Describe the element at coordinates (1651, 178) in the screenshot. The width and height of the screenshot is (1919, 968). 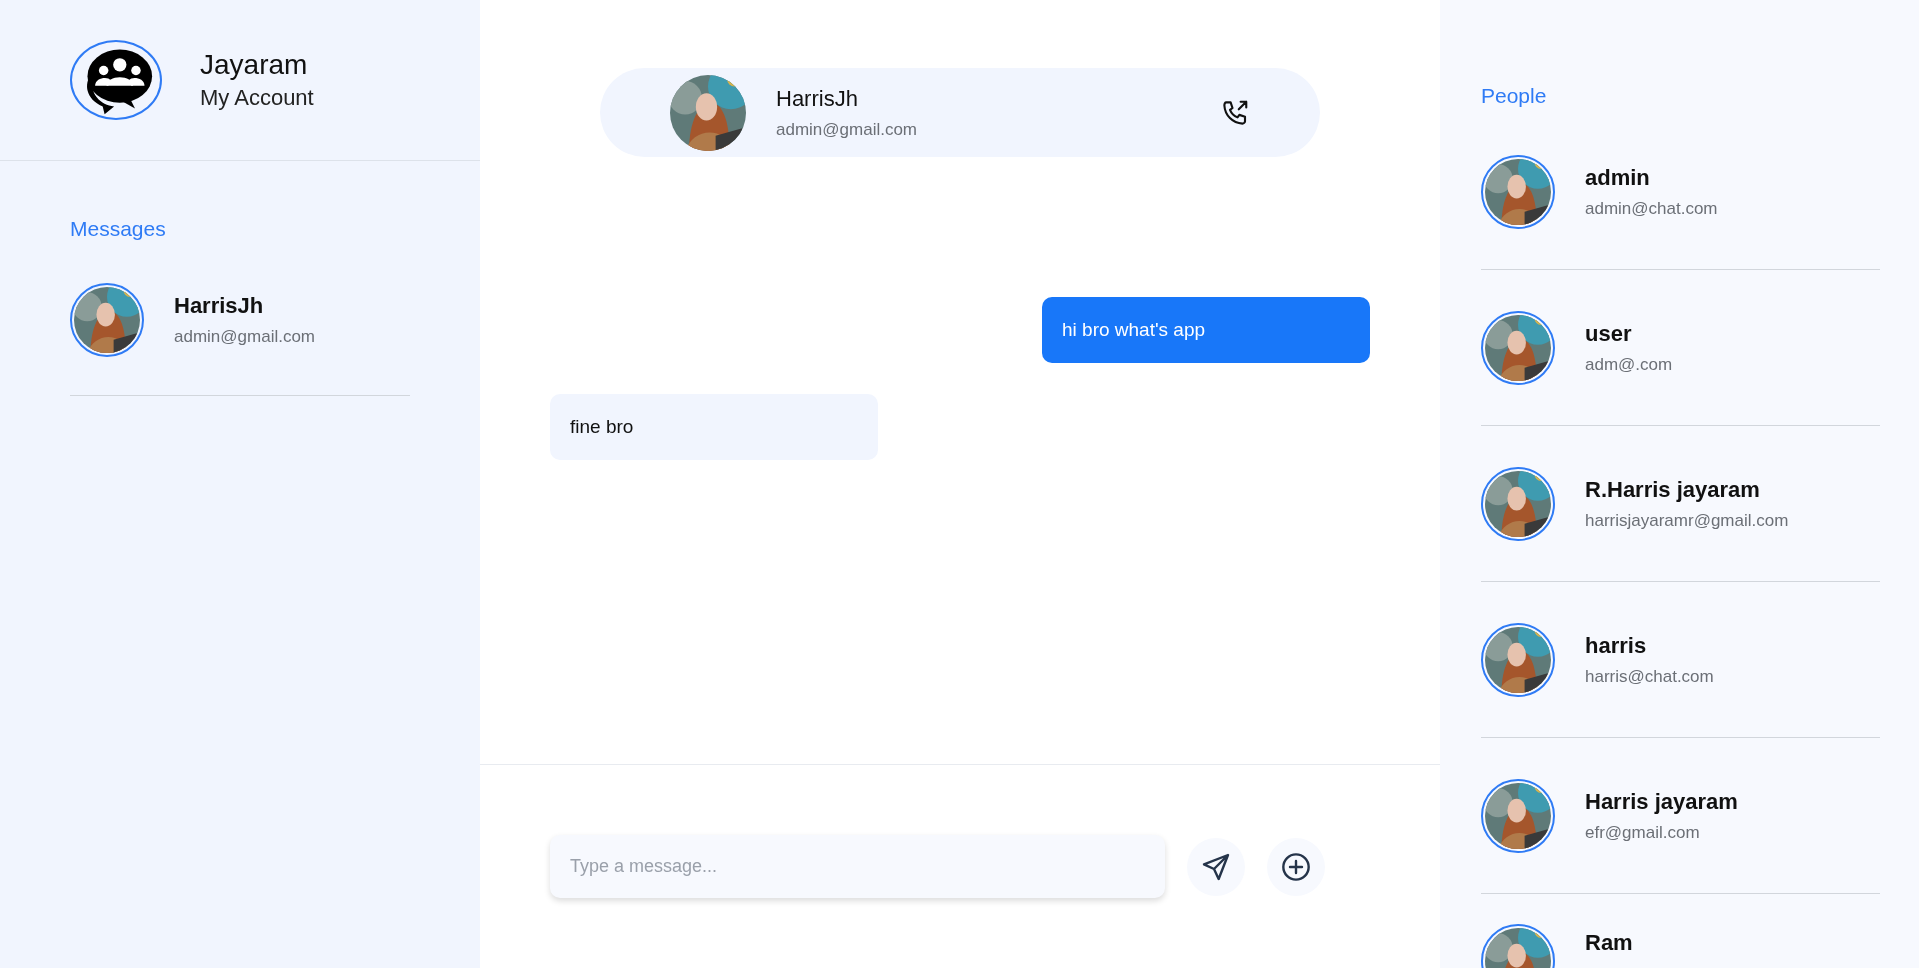
I see `contact-name: admin` at that location.